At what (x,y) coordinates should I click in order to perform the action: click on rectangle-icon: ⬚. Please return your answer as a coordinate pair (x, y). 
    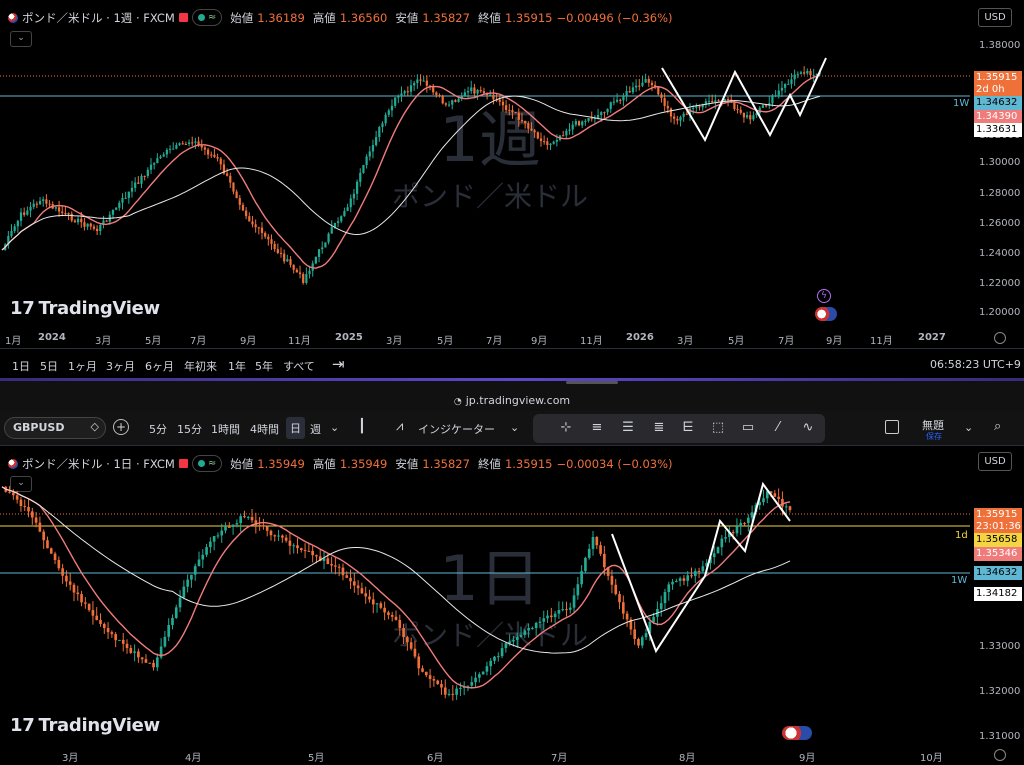
    Looking at the image, I should click on (718, 428).